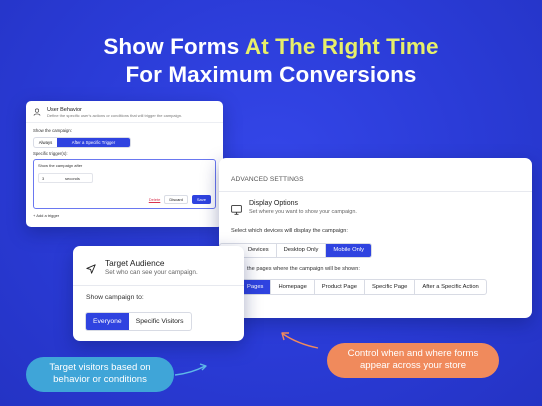 This screenshot has height=406, width=542. What do you see at coordinates (246, 354) in the screenshot?
I see `connector-arrows` at bounding box center [246, 354].